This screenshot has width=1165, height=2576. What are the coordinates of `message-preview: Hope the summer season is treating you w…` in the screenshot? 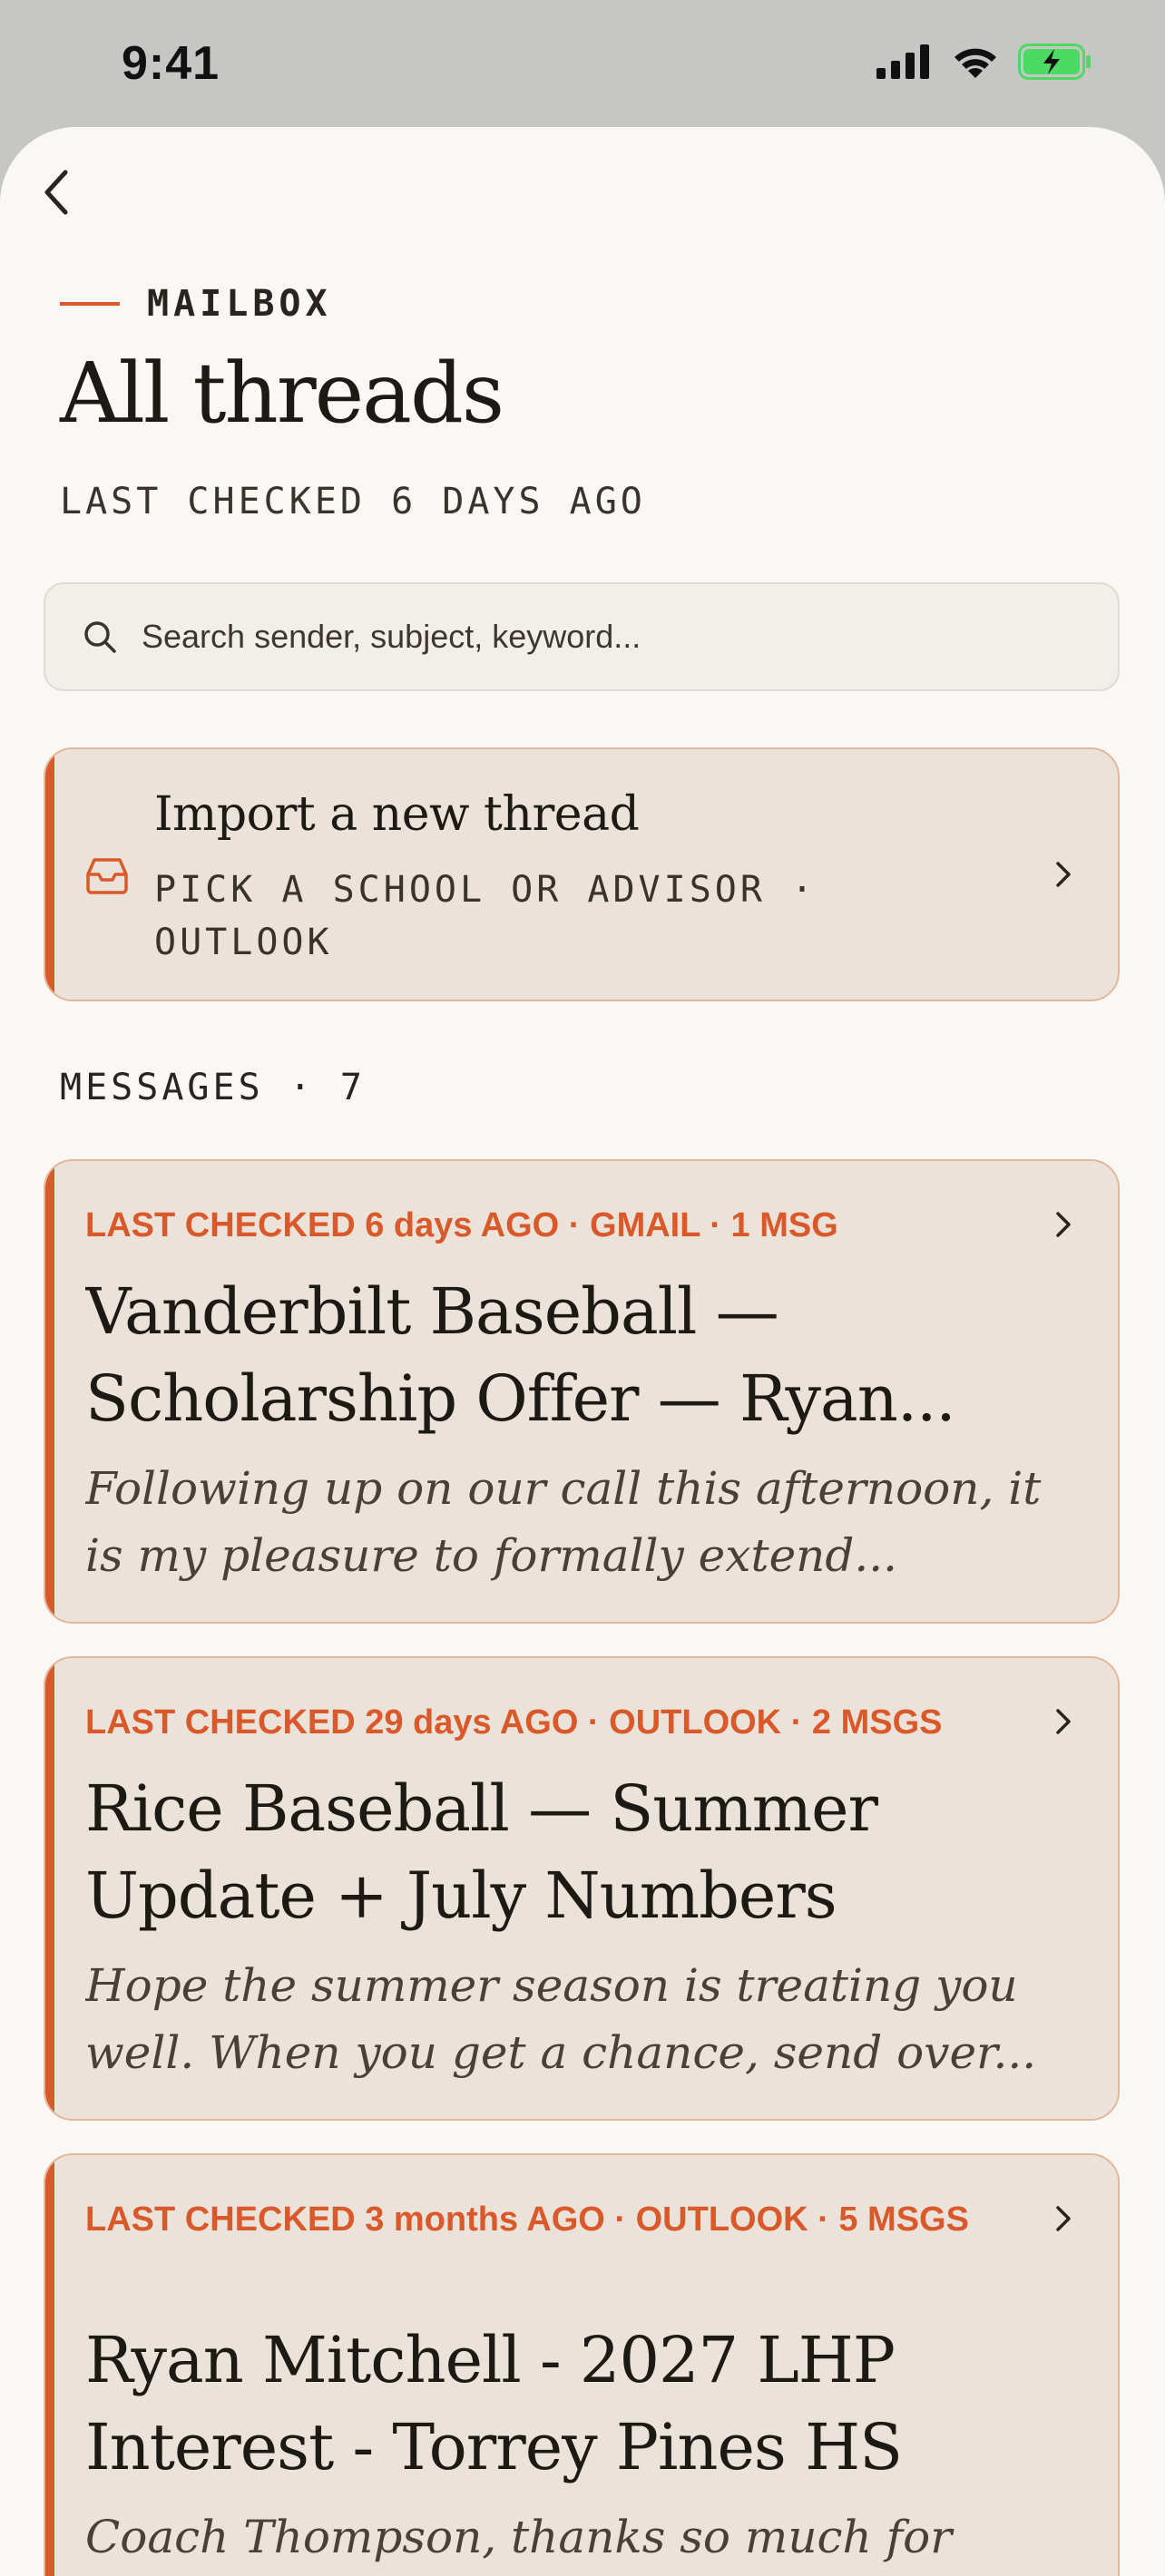 It's located at (561, 2019).